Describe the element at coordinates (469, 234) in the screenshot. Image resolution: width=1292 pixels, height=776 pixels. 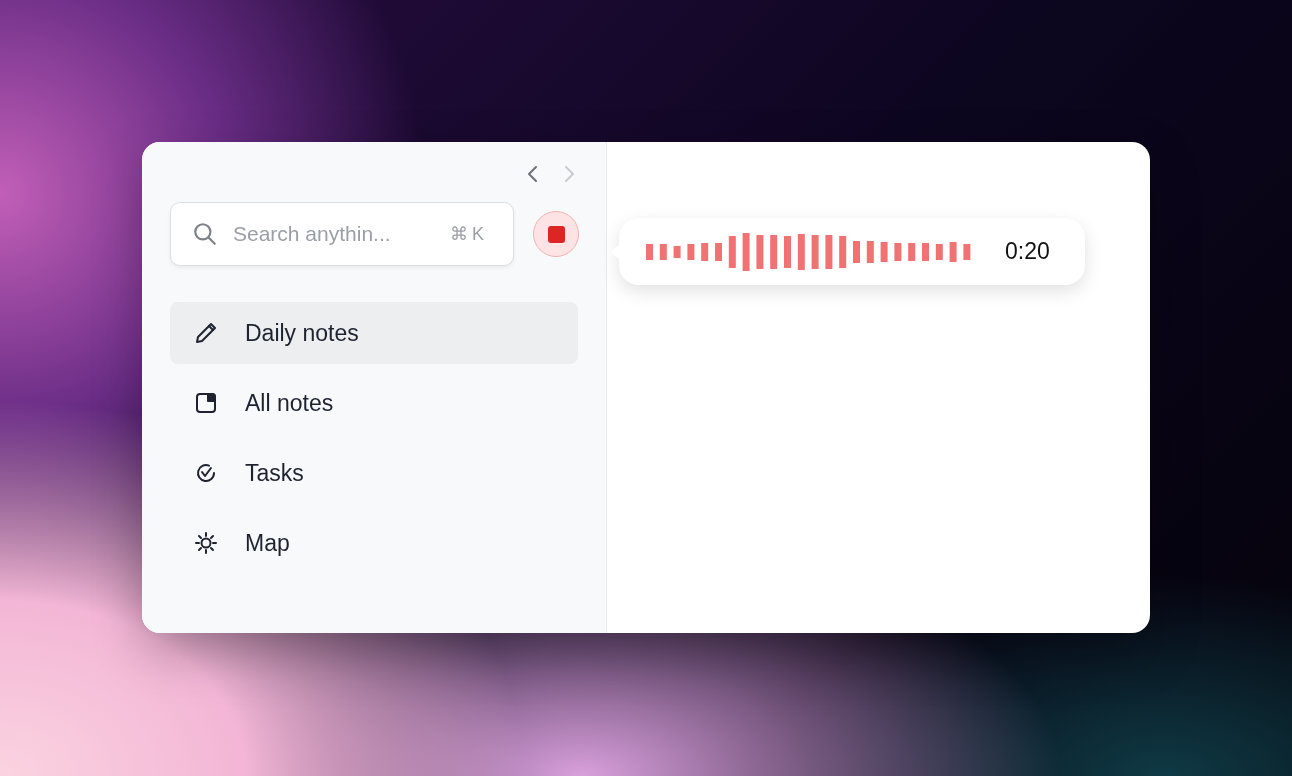
I see `shortcut-hint: ⌘K` at that location.